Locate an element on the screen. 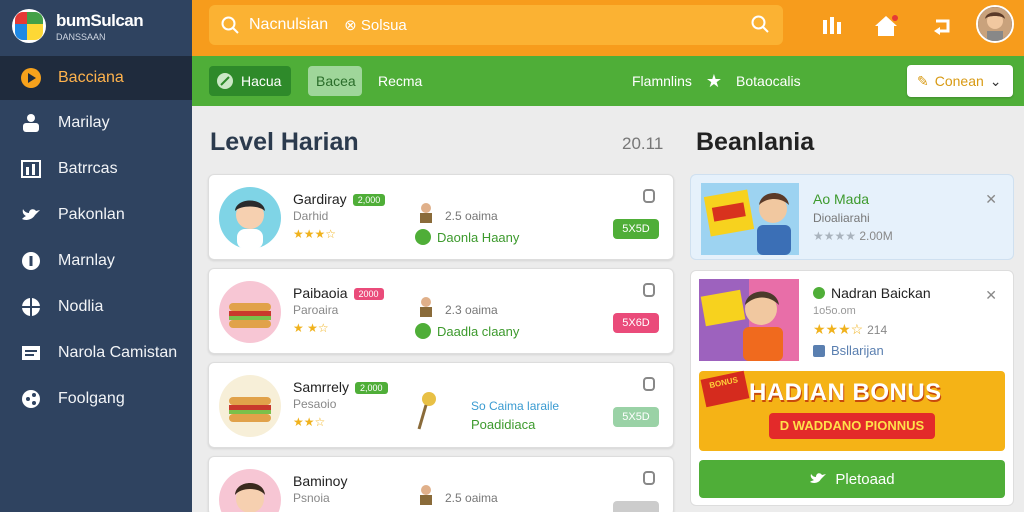 The width and height of the screenshot is (1024, 512). list-item: Baminoy Psnoia 2.5 oaima is located at coordinates (441, 484).